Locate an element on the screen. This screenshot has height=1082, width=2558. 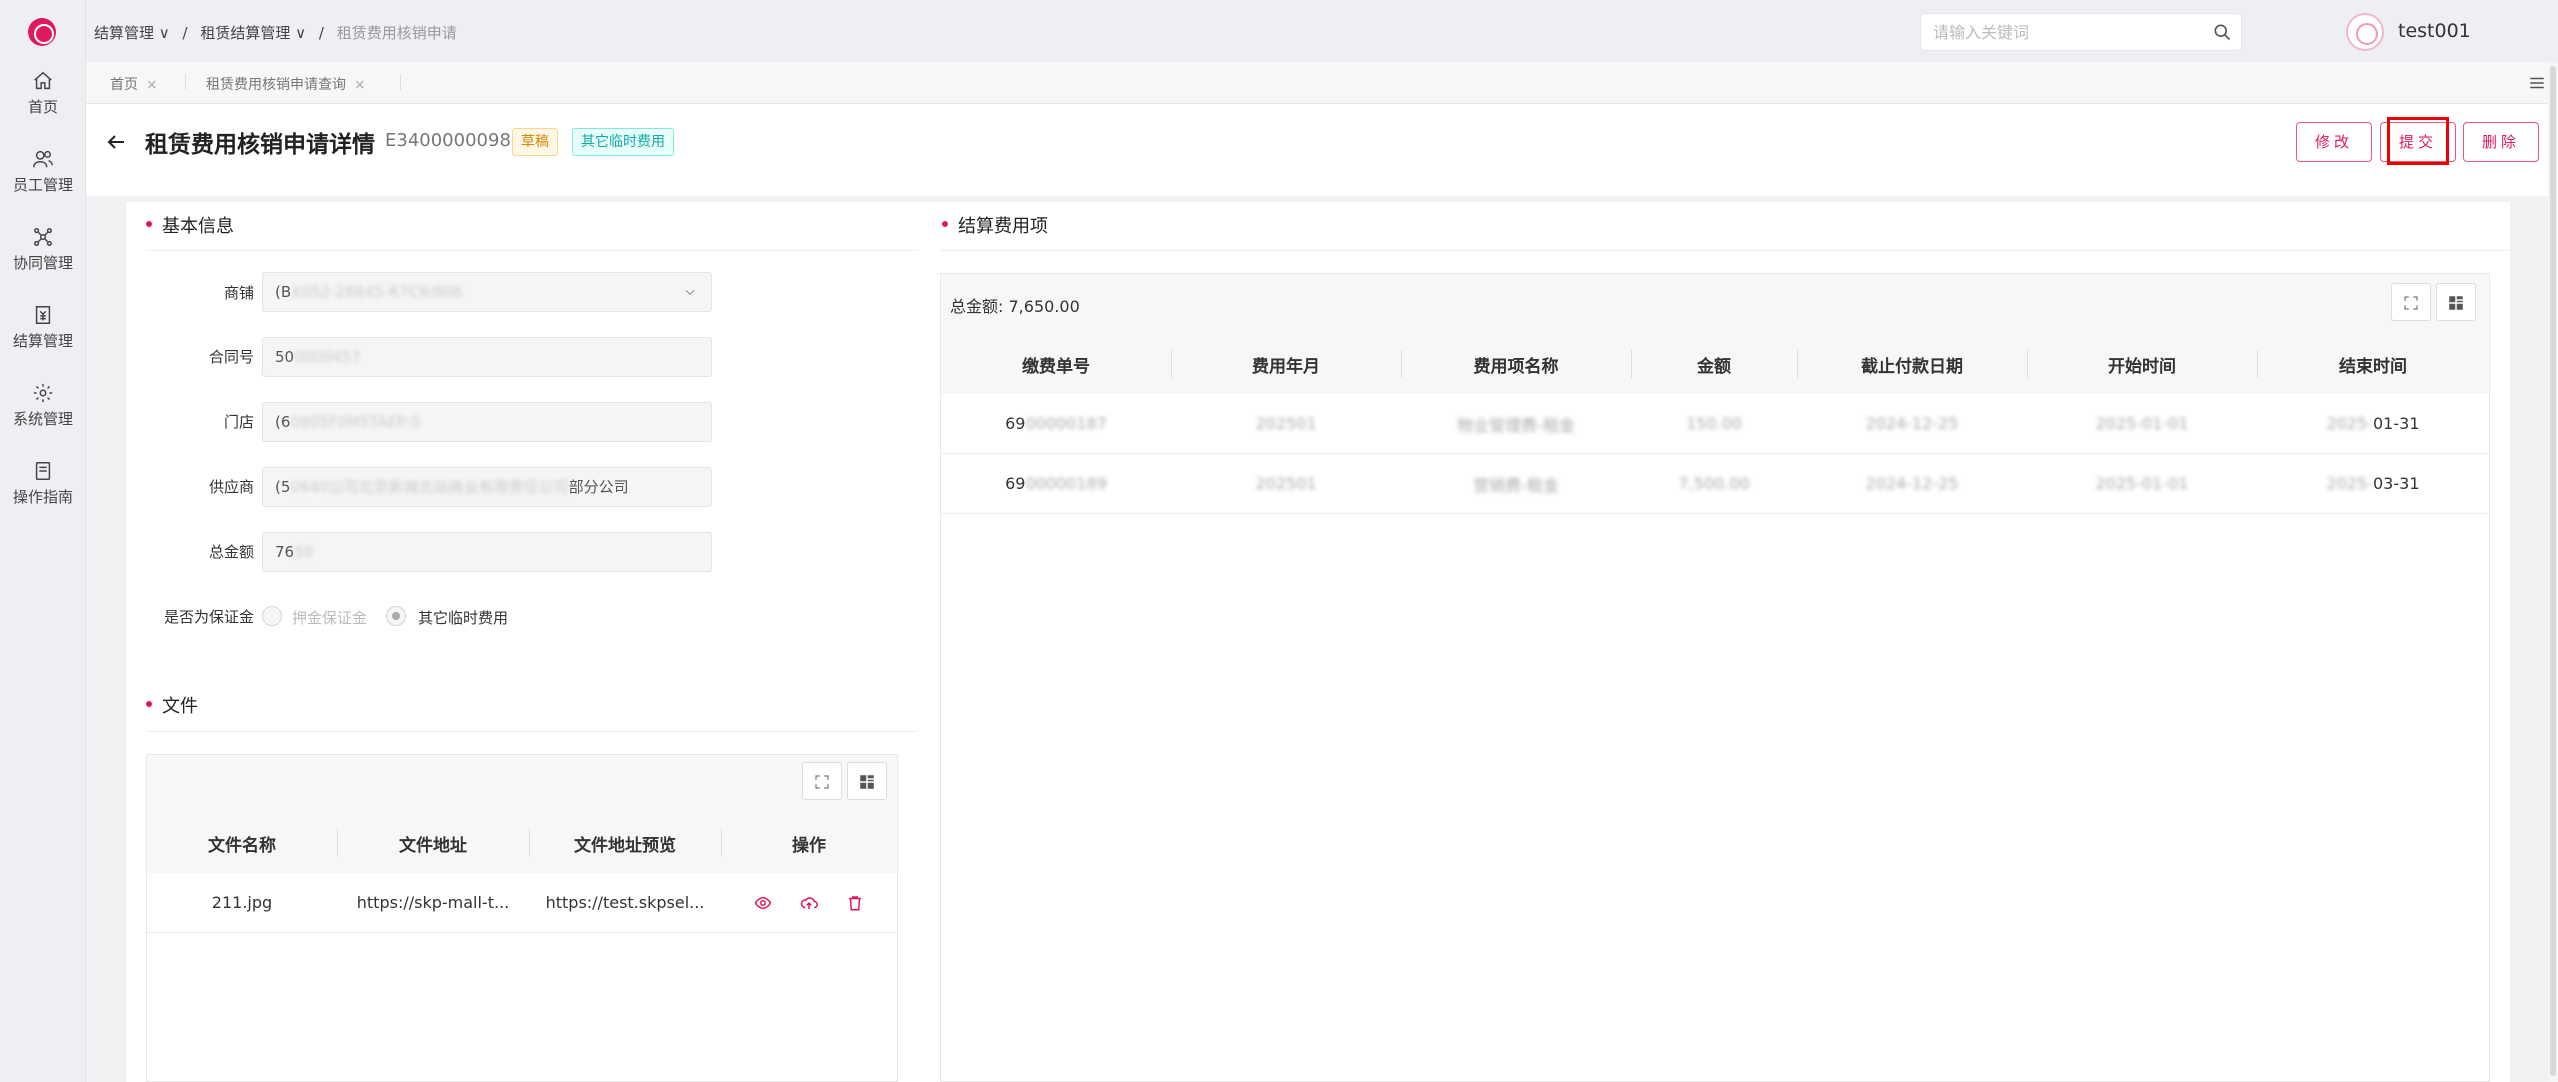
breadcrumb-current: 租赁费用核销申请 is located at coordinates (396, 33).